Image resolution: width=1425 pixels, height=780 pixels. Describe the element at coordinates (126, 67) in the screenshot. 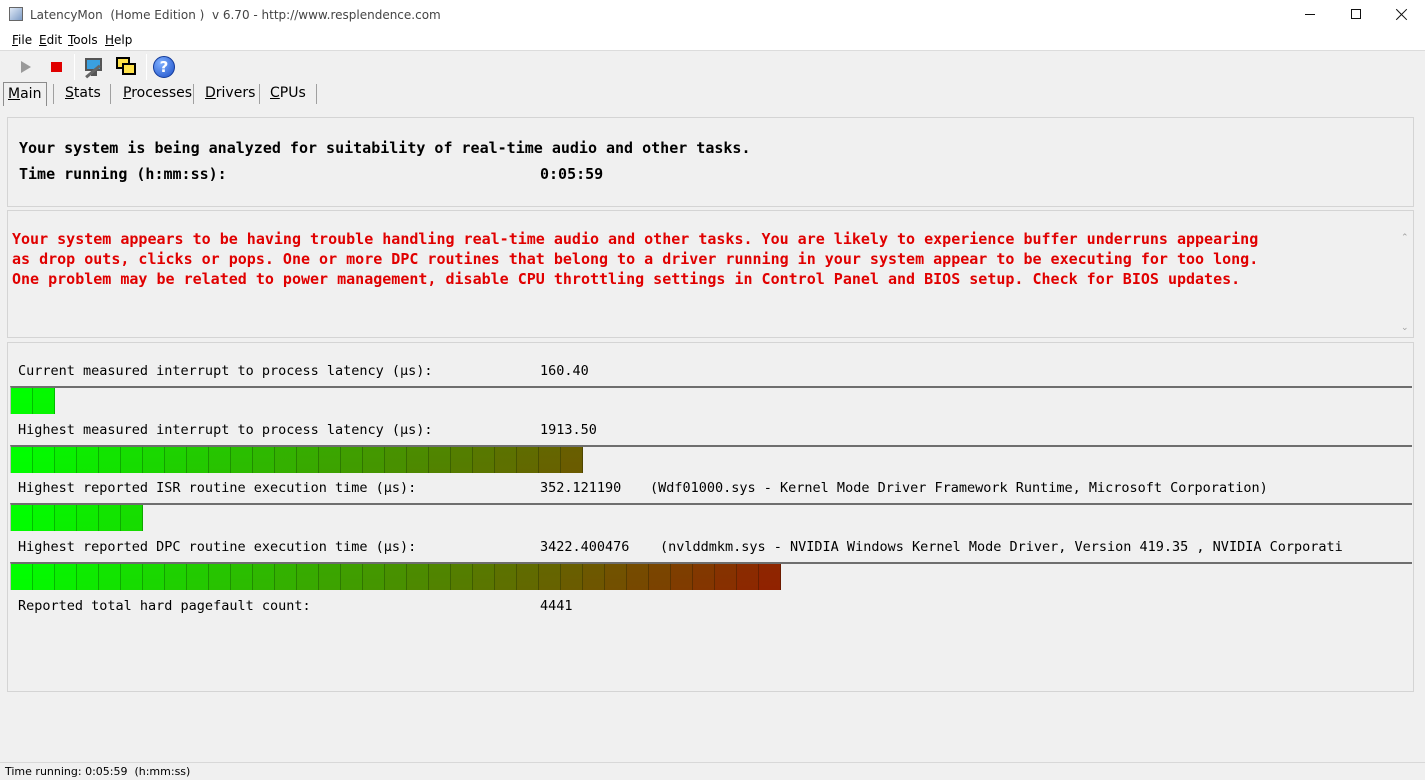

I see `windows-icon` at that location.